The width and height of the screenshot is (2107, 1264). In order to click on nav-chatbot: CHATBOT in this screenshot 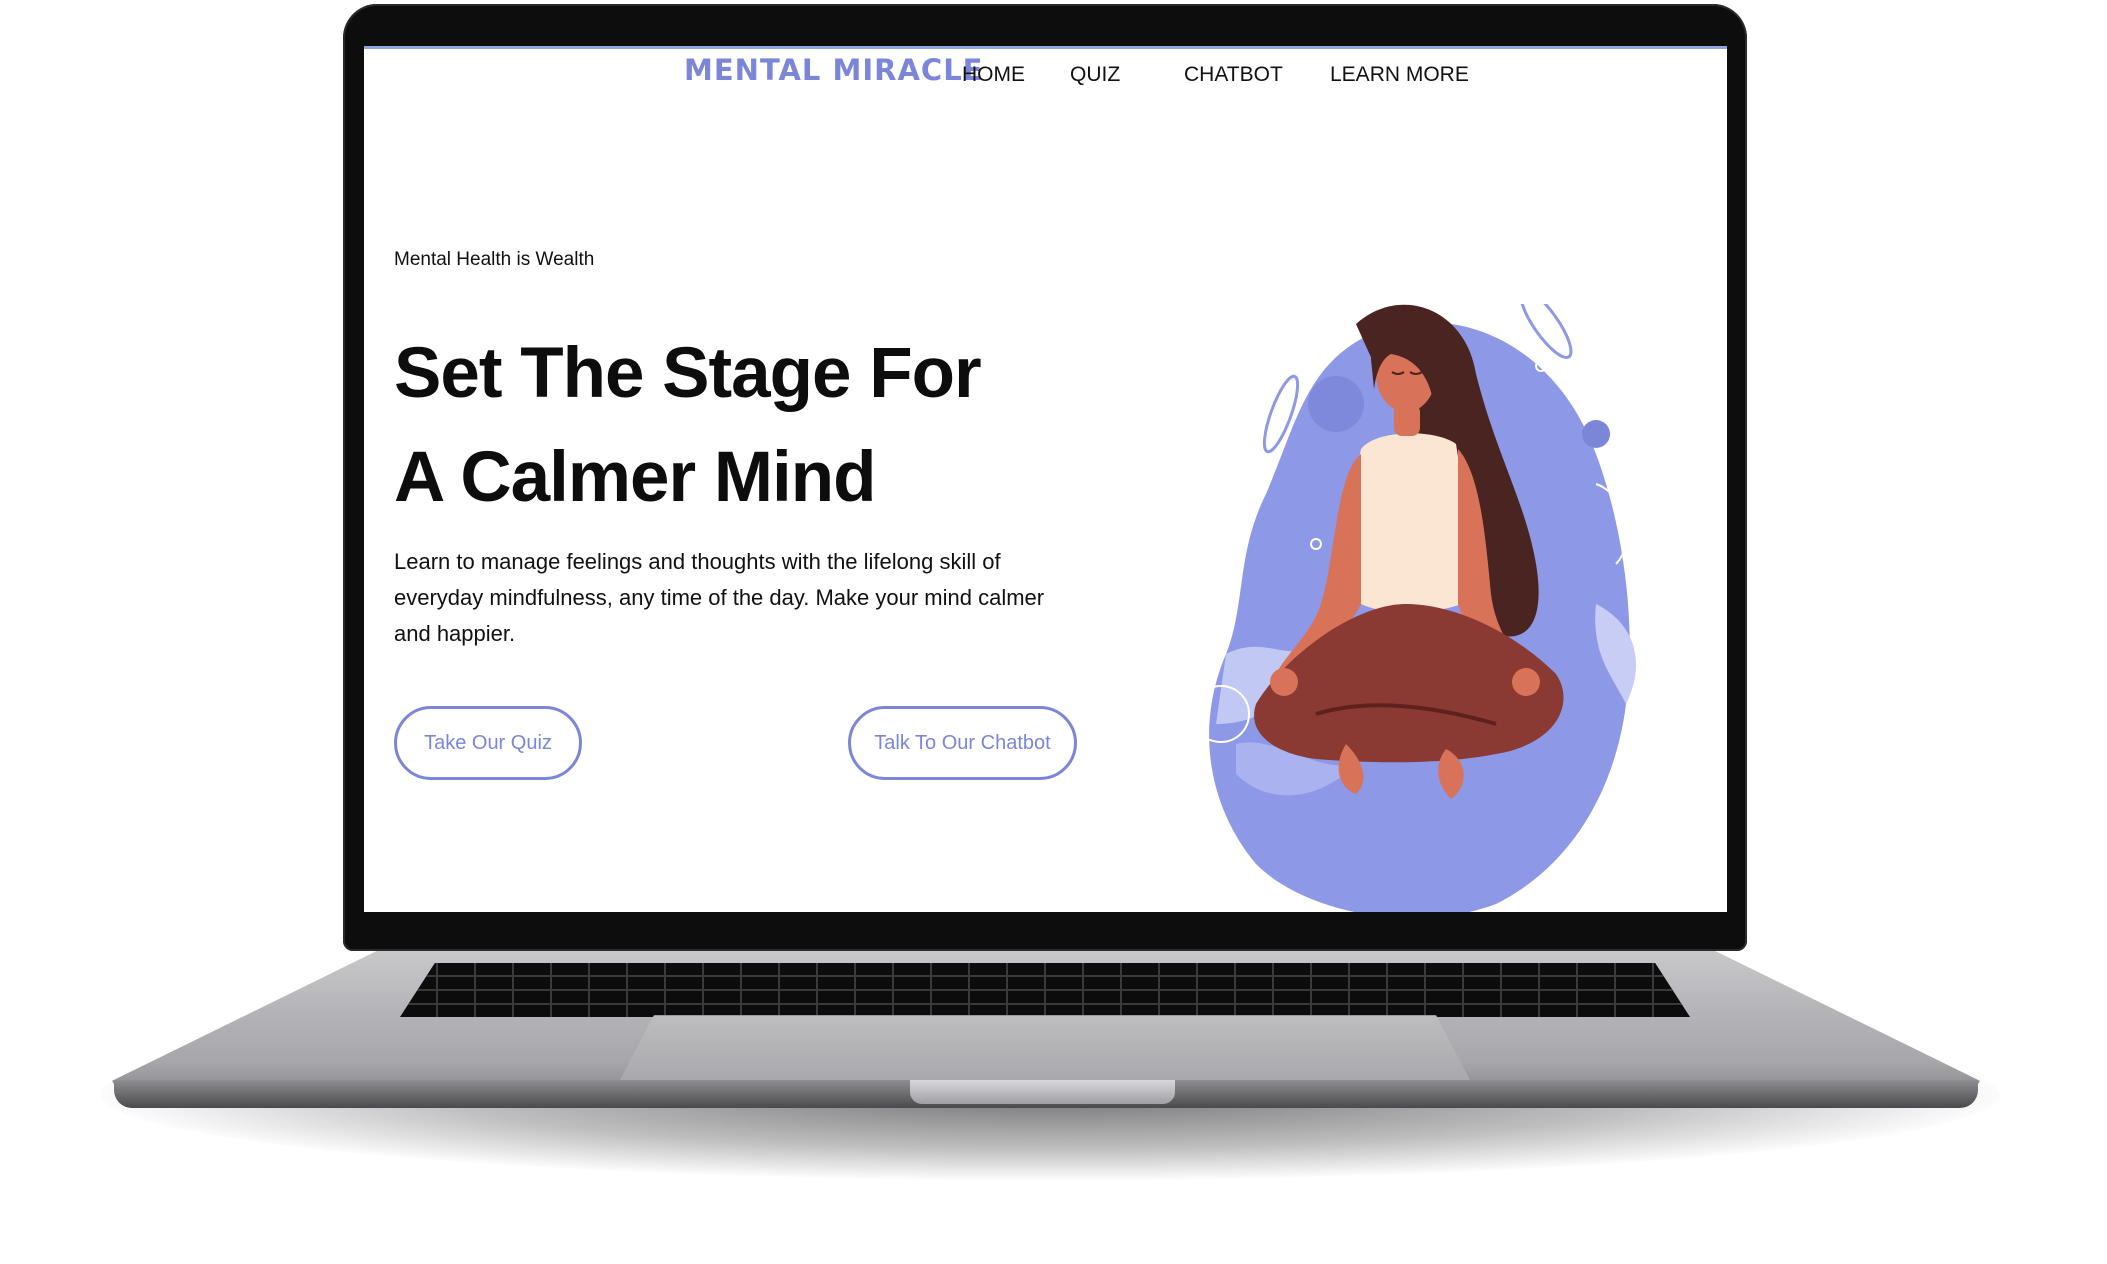, I will do `click(1233, 75)`.